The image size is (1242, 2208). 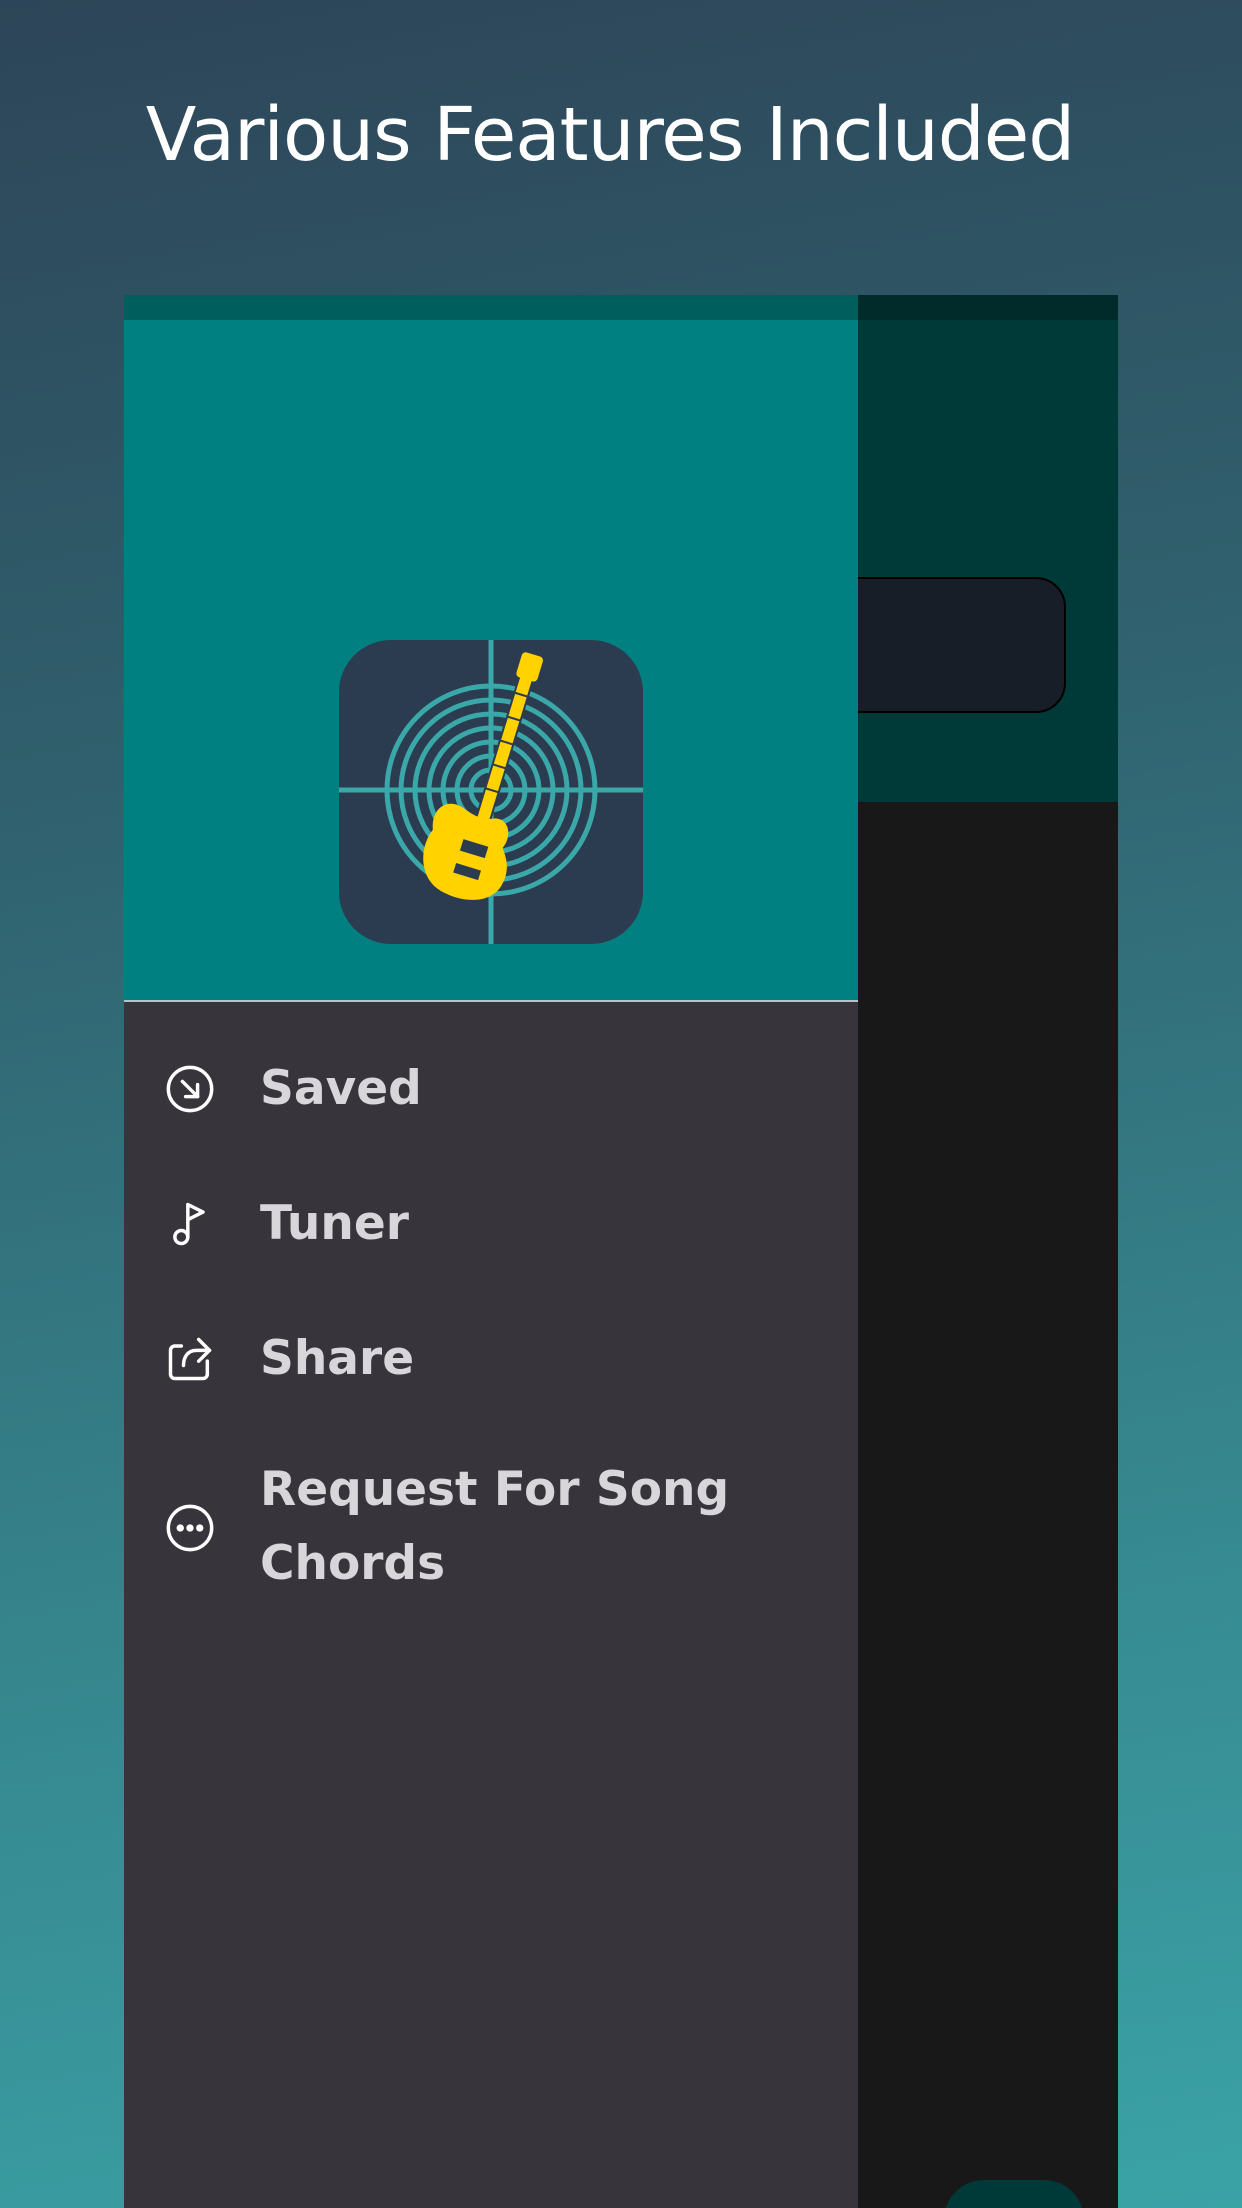 What do you see at coordinates (334, 1223) in the screenshot?
I see `menu-item-label: Tuner` at bounding box center [334, 1223].